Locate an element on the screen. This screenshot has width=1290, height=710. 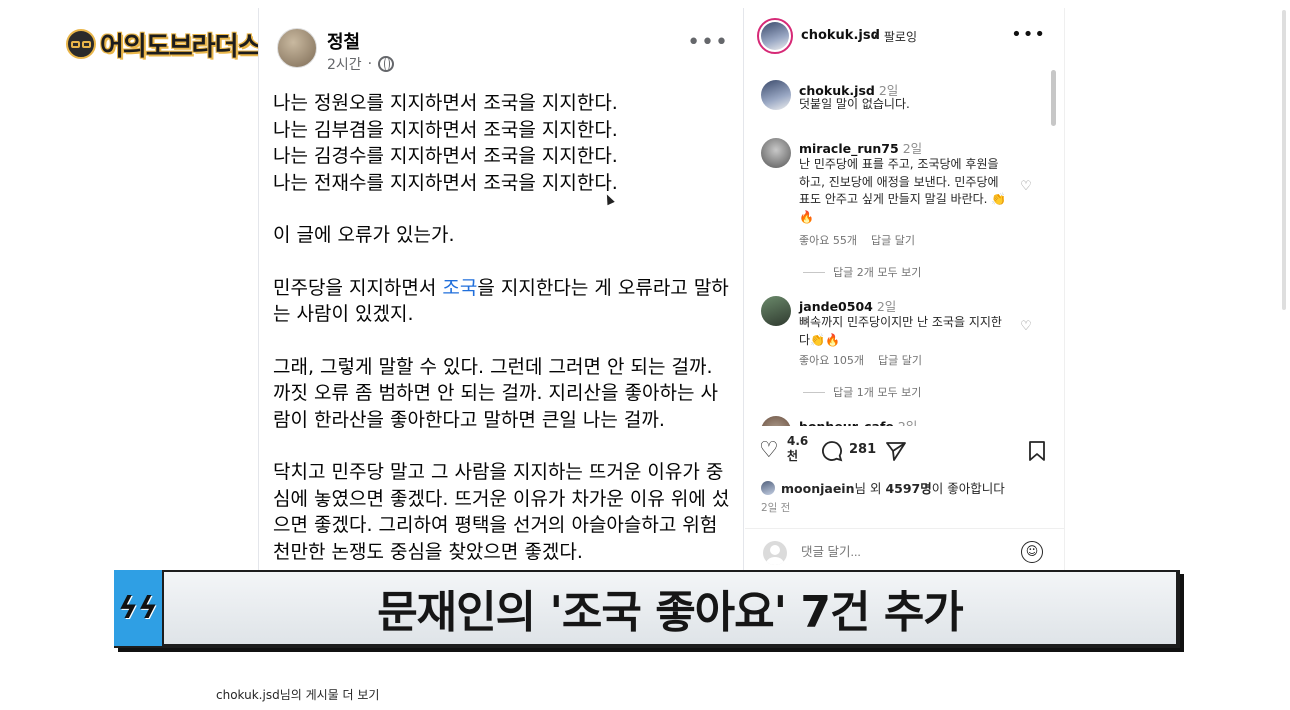
liked-by-text: moonjaein님 외 4597명이 좋아합니다 is located at coordinates (893, 487).